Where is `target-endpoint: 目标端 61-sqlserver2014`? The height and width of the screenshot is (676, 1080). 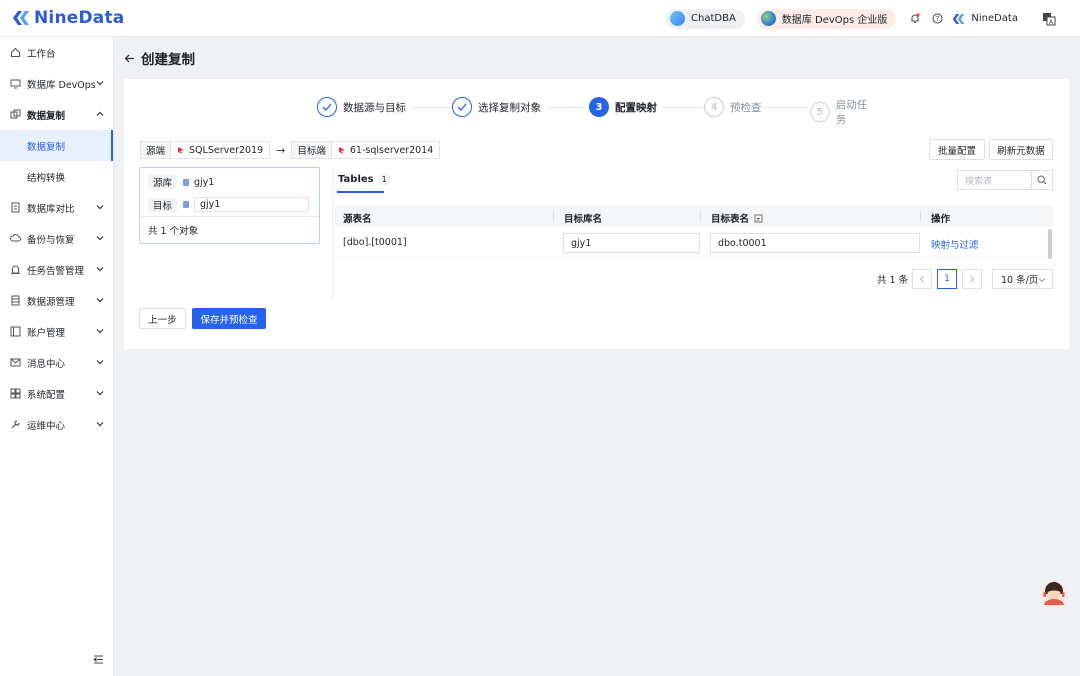
target-endpoint: 目标端 61-sqlserver2014 is located at coordinates (366, 150).